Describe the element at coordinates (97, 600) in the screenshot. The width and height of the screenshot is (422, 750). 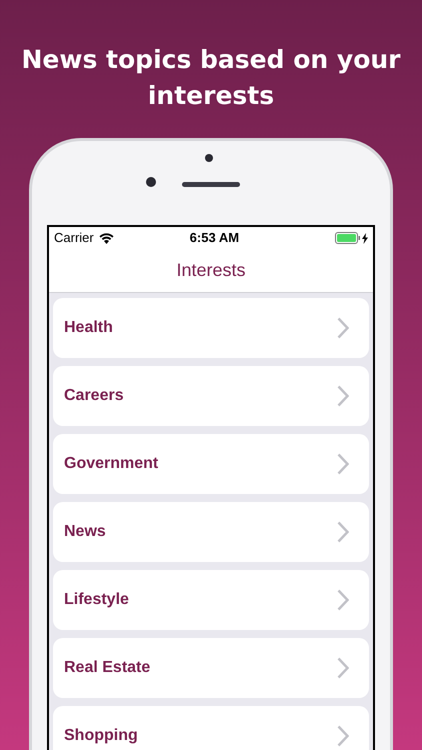
I see `interest-label: Lifestyle` at that location.